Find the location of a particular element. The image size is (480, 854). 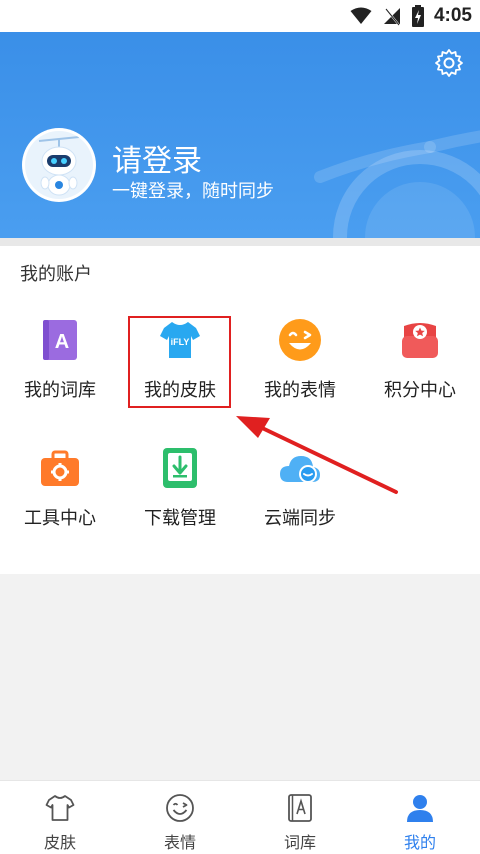

dictionary-icon: A is located at coordinates (60, 340).